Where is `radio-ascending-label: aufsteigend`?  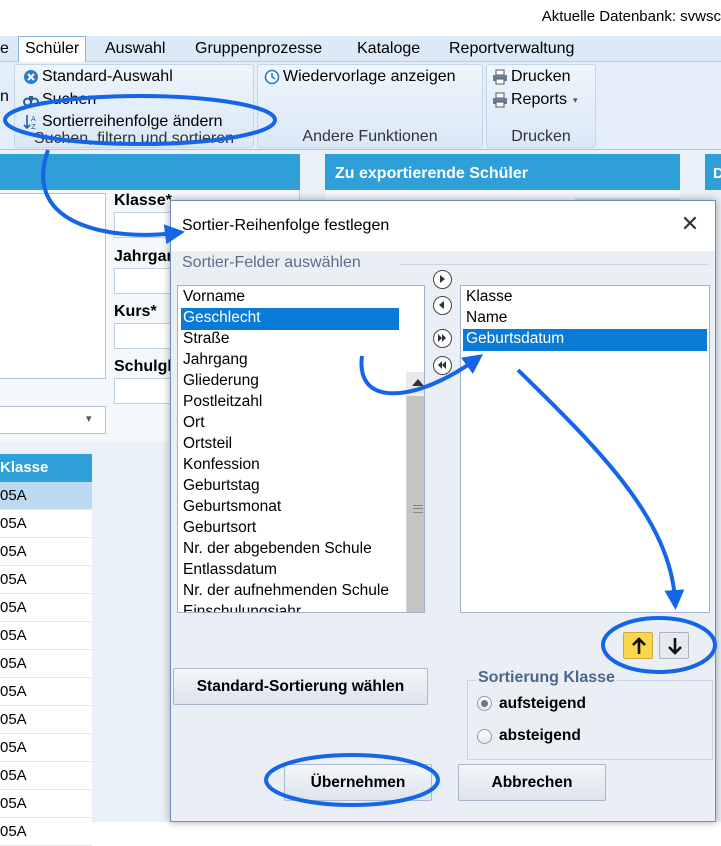
radio-ascending-label: aufsteigend is located at coordinates (542, 704).